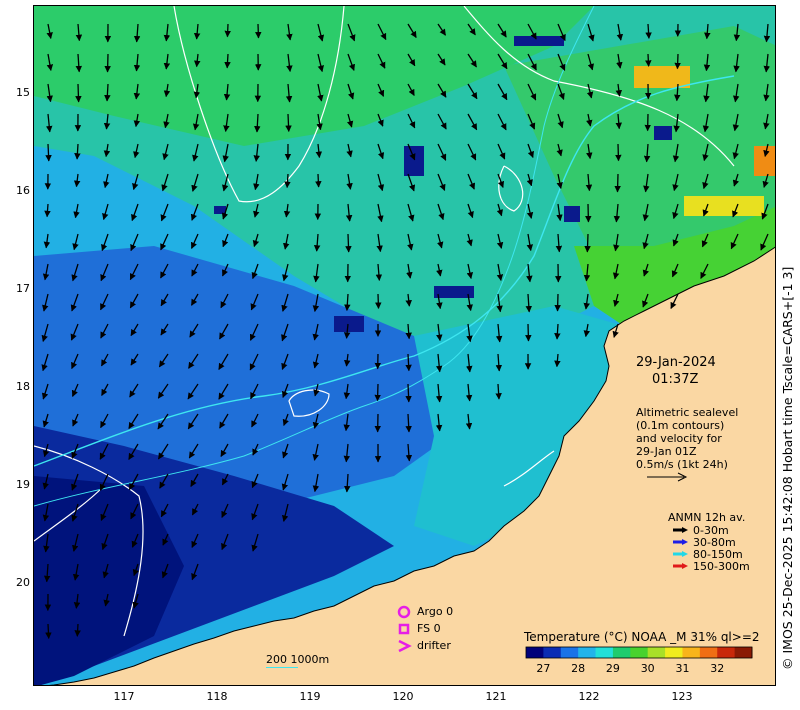 The width and height of the screenshot is (800, 710). I want to click on colorbar-tick-label: 28, so click(578, 668).